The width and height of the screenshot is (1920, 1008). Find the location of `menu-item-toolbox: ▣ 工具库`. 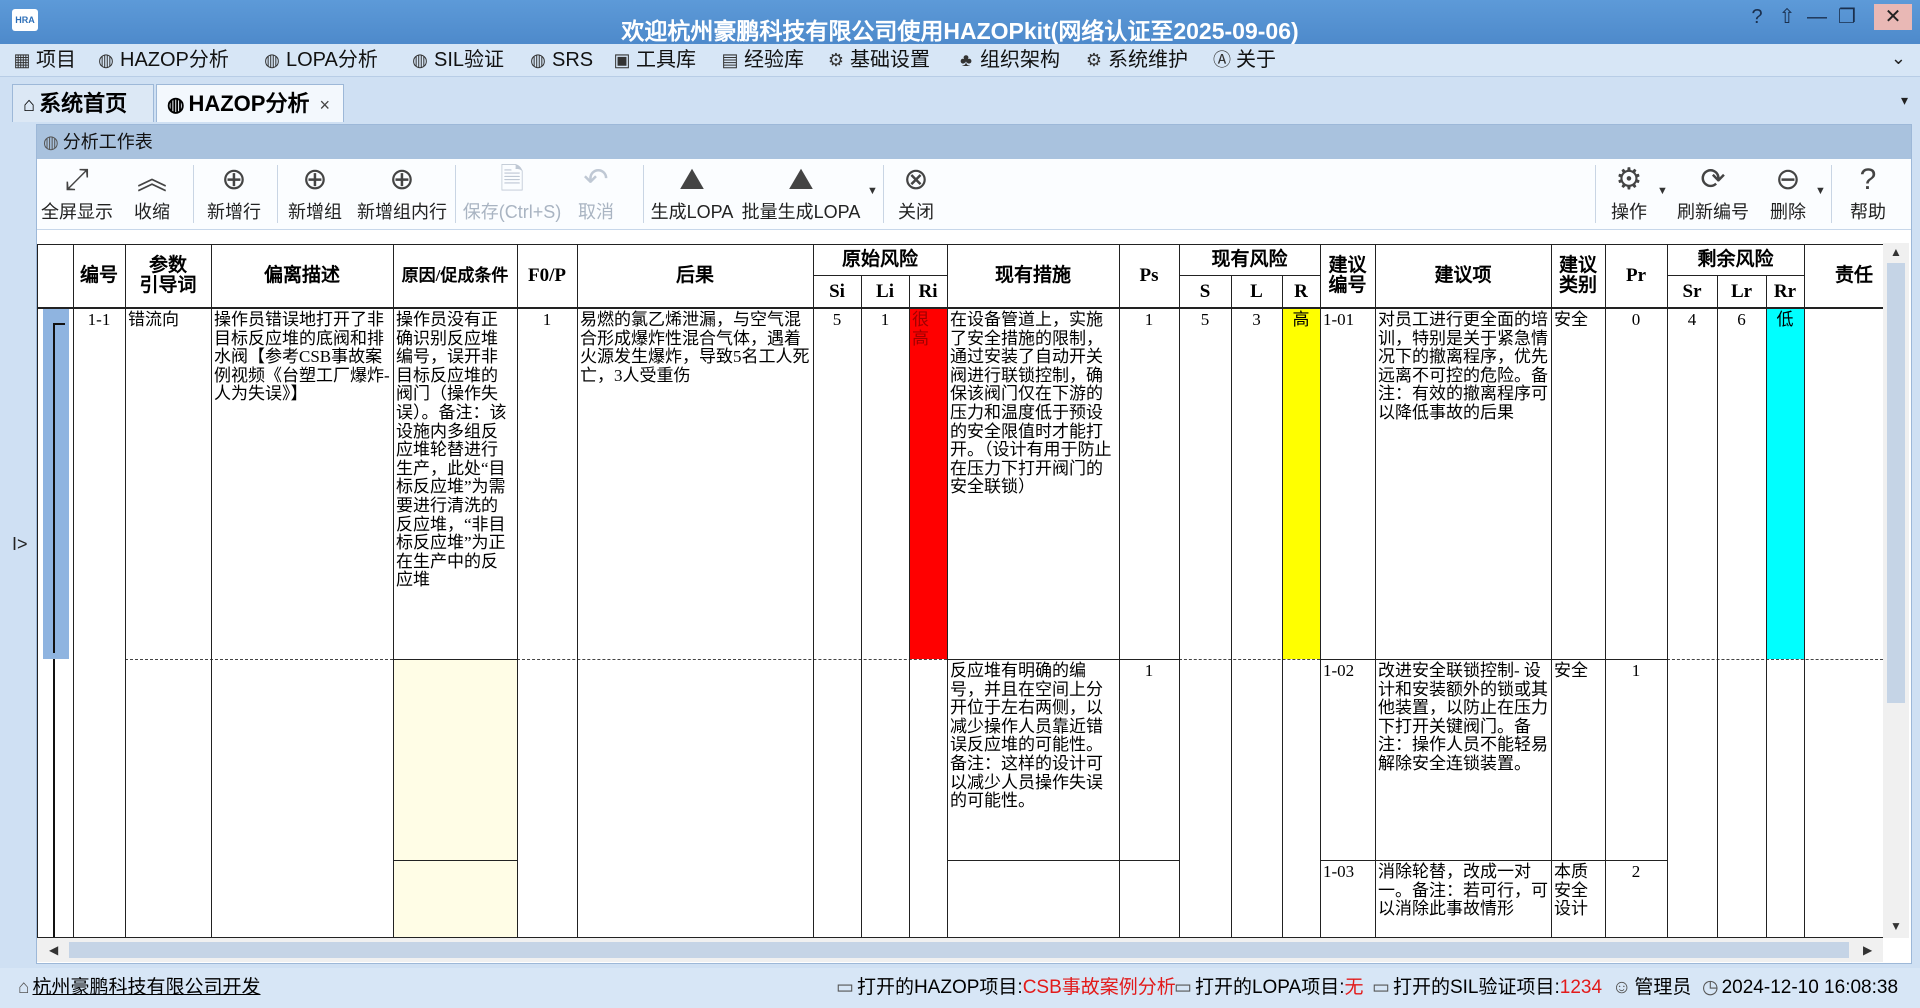

menu-item-toolbox: ▣ 工具库 is located at coordinates (654, 60).